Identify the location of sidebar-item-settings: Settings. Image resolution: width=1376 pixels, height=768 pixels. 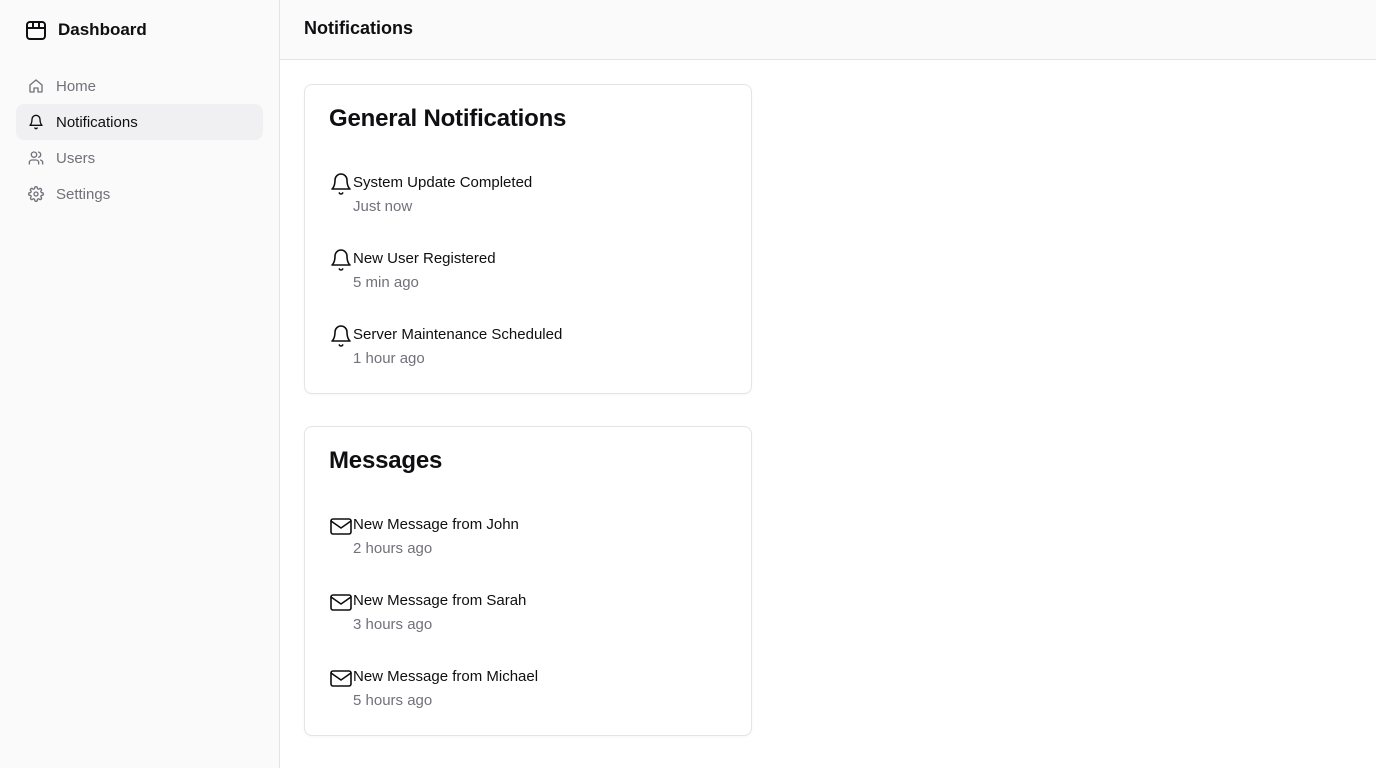
(139, 194).